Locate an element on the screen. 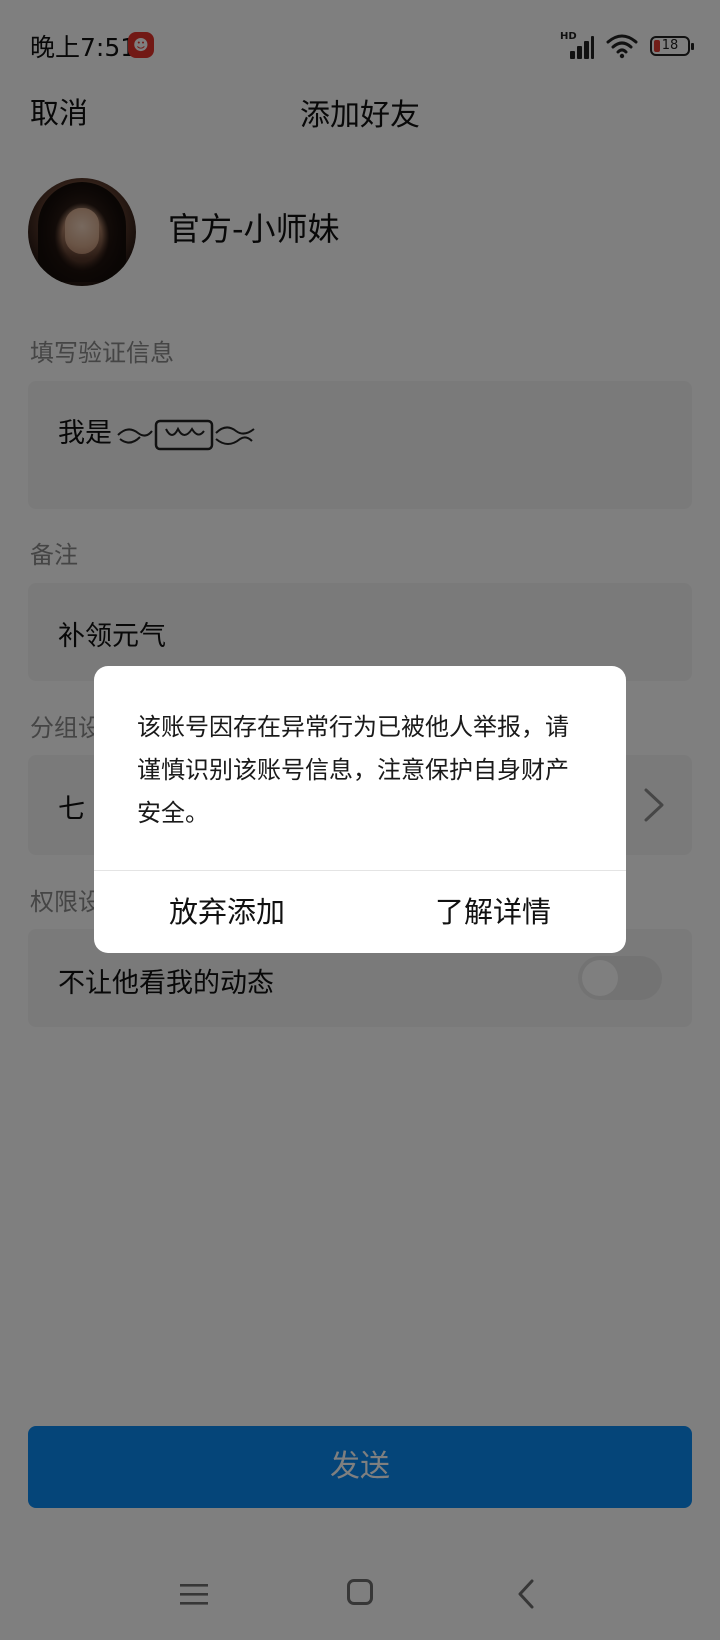 Image resolution: width=720 pixels, height=1640 pixels. abandon-add-button: 放弃添加 is located at coordinates (227, 912).